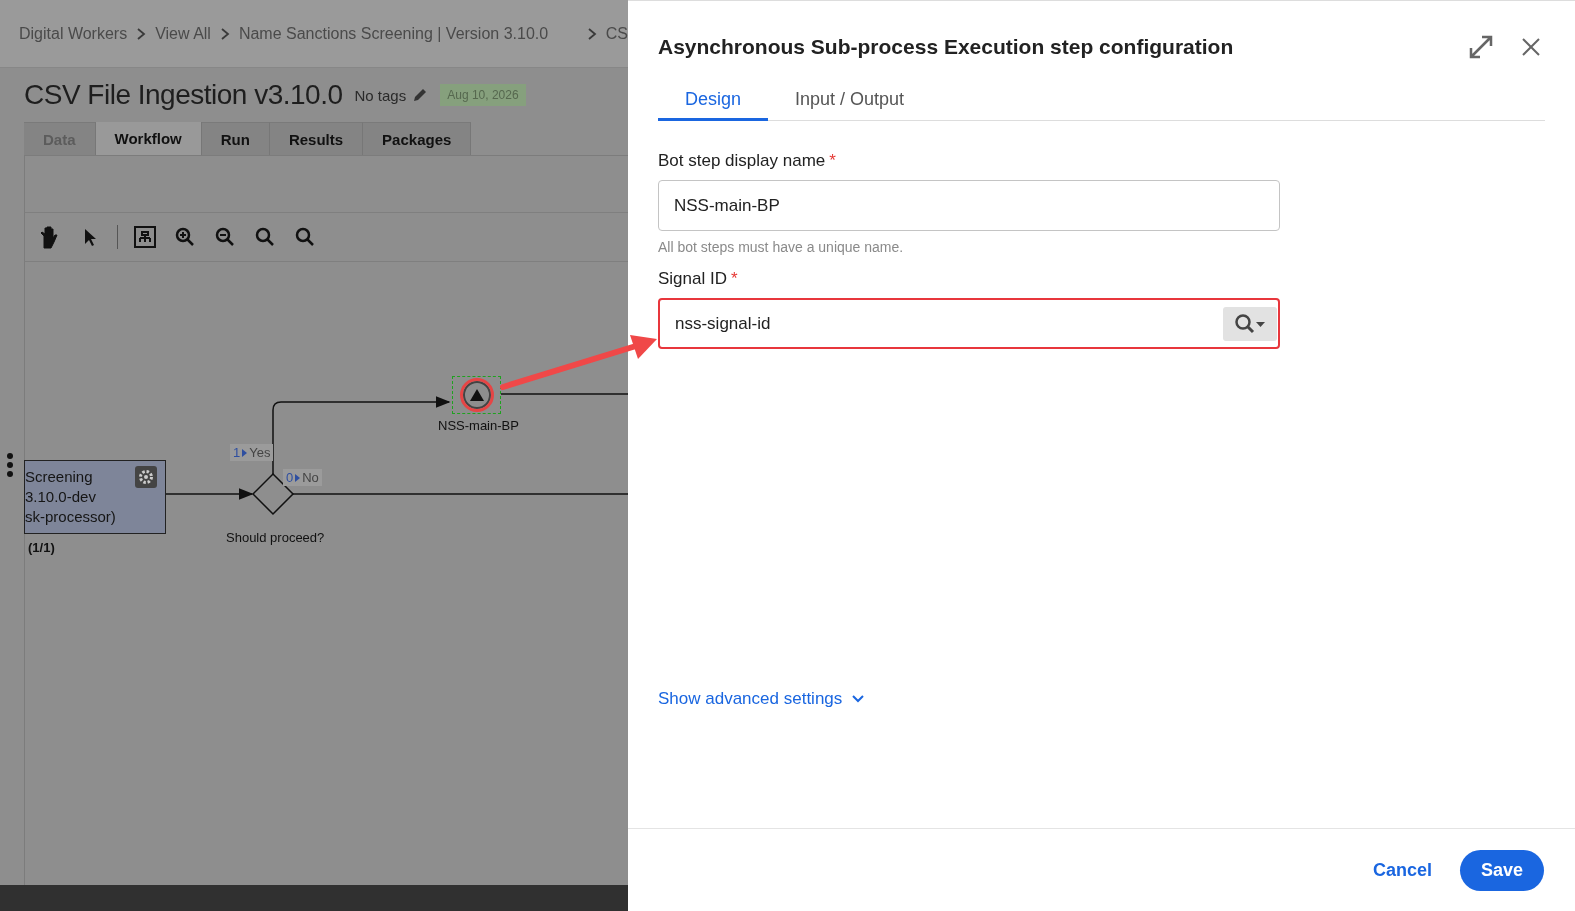  Describe the element at coordinates (10, 465) in the screenshot. I see `dots-icon` at that location.